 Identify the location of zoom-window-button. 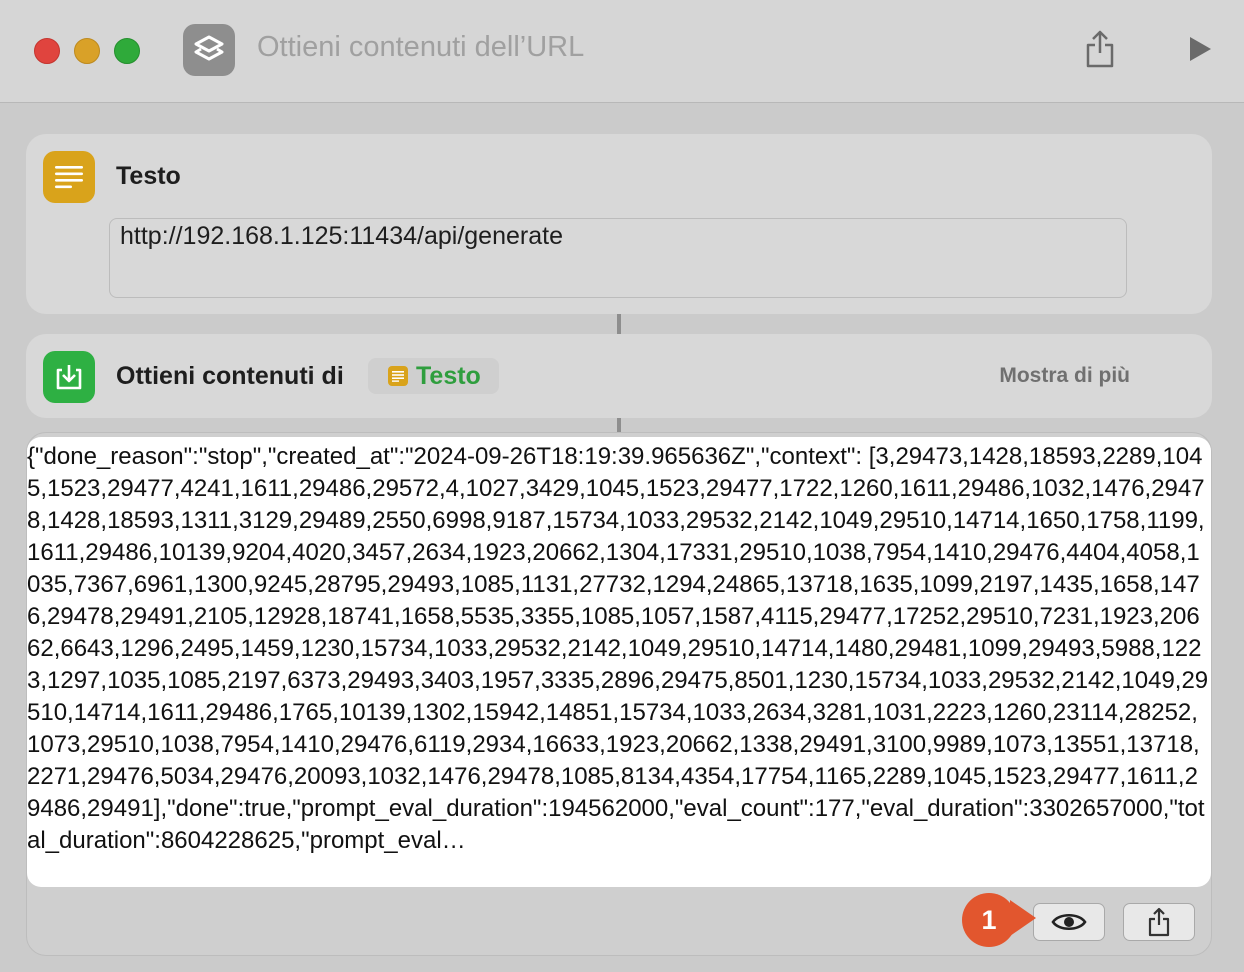
(127, 51).